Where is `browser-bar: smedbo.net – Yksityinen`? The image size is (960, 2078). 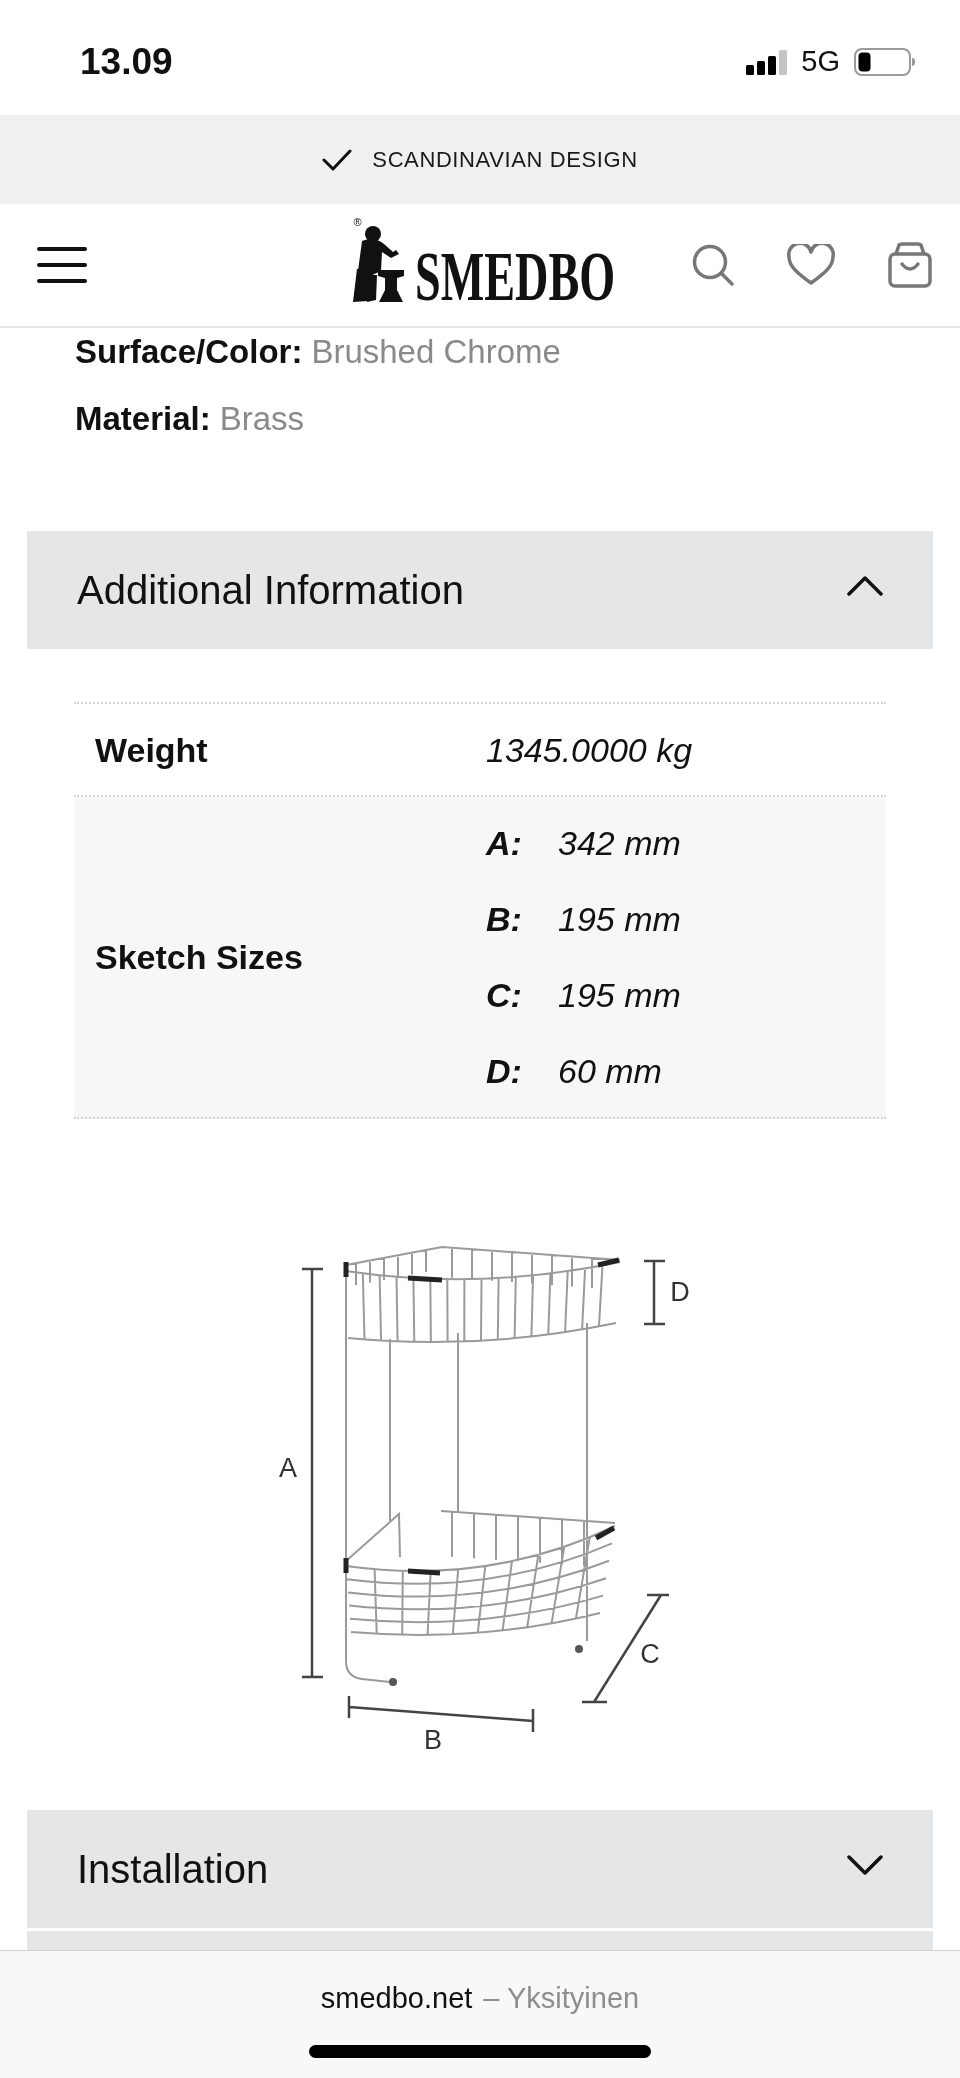 browser-bar: smedbo.net – Yksityinen is located at coordinates (480, 2014).